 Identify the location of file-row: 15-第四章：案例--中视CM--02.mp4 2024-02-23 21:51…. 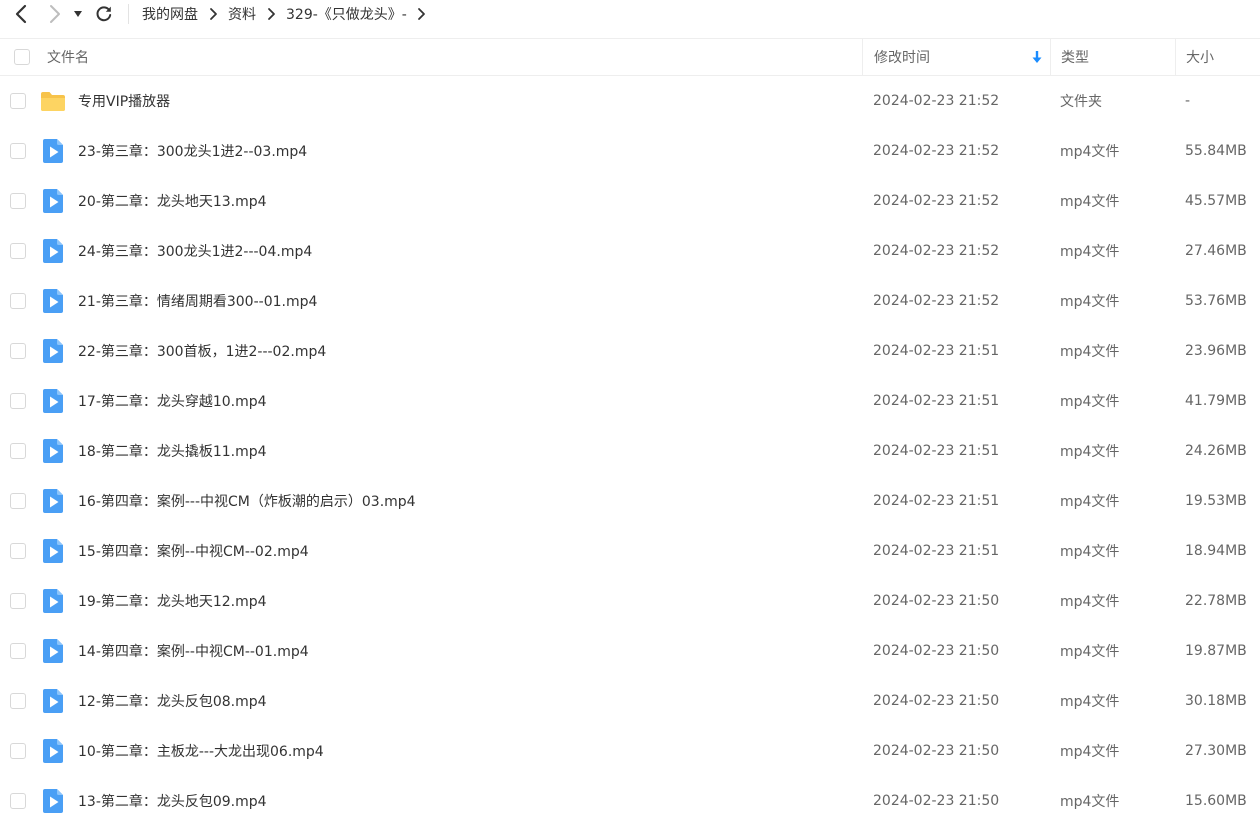
(630, 551).